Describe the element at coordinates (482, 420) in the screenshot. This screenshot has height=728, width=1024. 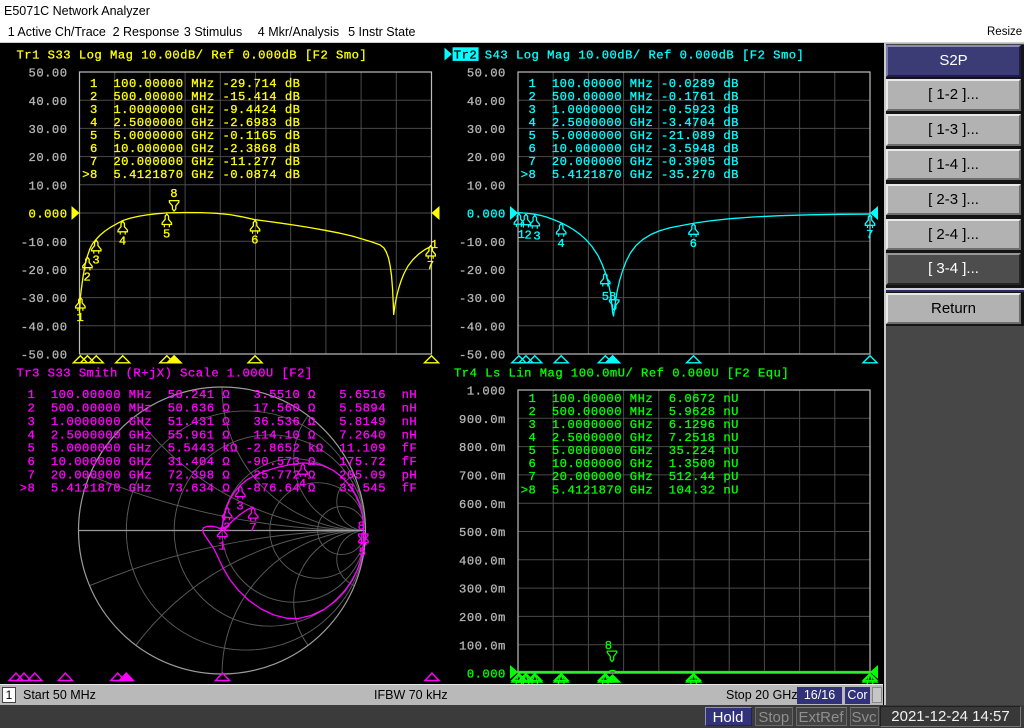
I see `svg-text: 900.0m` at that location.